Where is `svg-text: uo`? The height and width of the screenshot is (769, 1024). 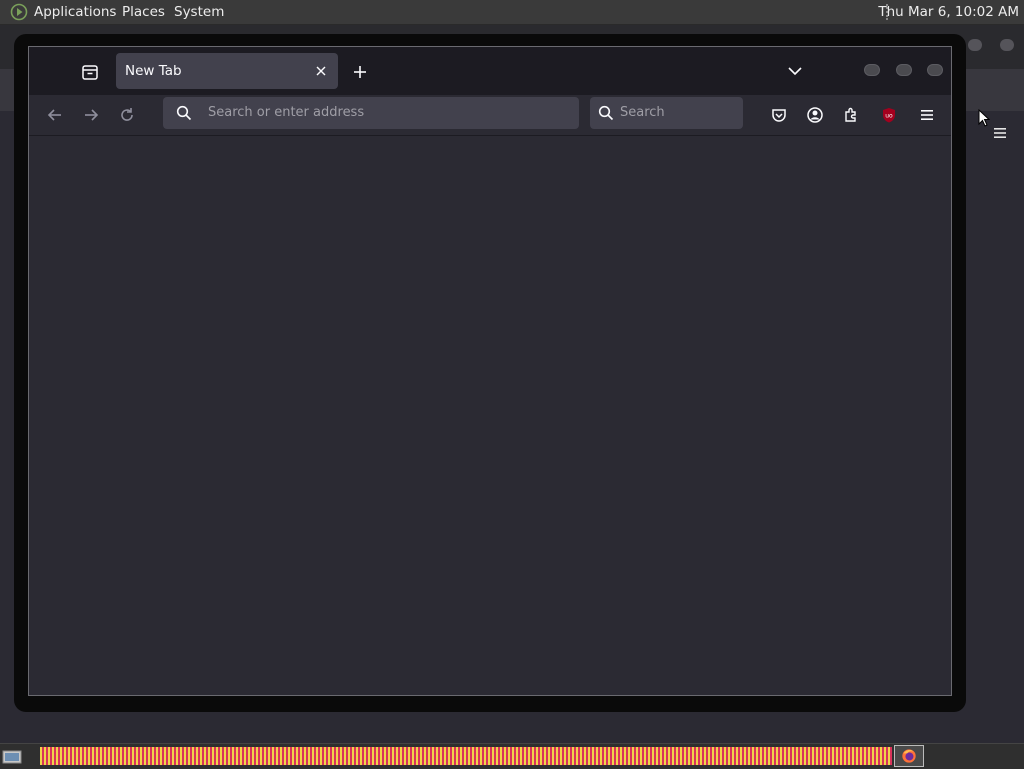 svg-text: uo is located at coordinates (889, 116).